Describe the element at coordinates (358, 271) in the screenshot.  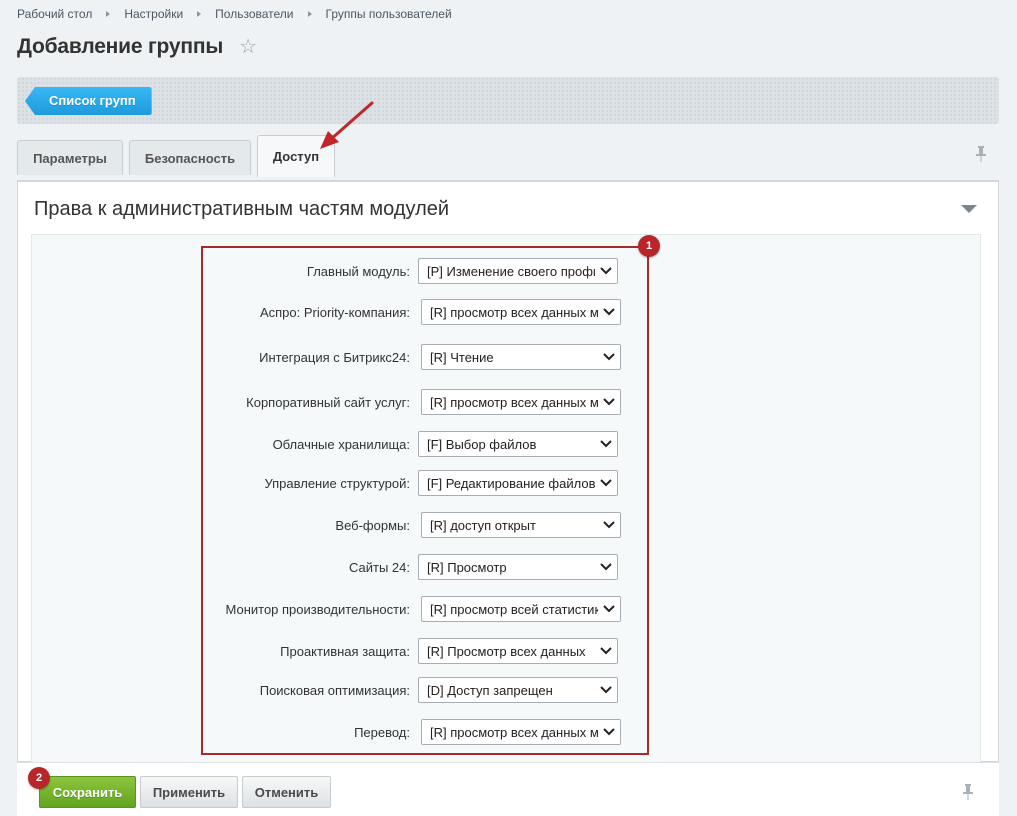
I see `rights-label: Главный модуль:` at that location.